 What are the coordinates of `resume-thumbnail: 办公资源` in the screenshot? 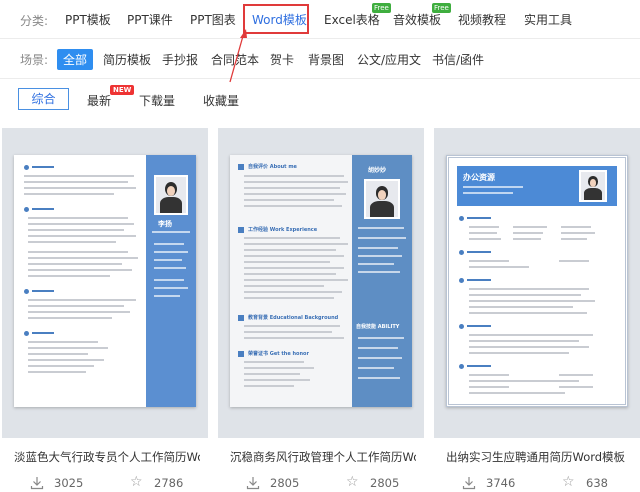 It's located at (537, 281).